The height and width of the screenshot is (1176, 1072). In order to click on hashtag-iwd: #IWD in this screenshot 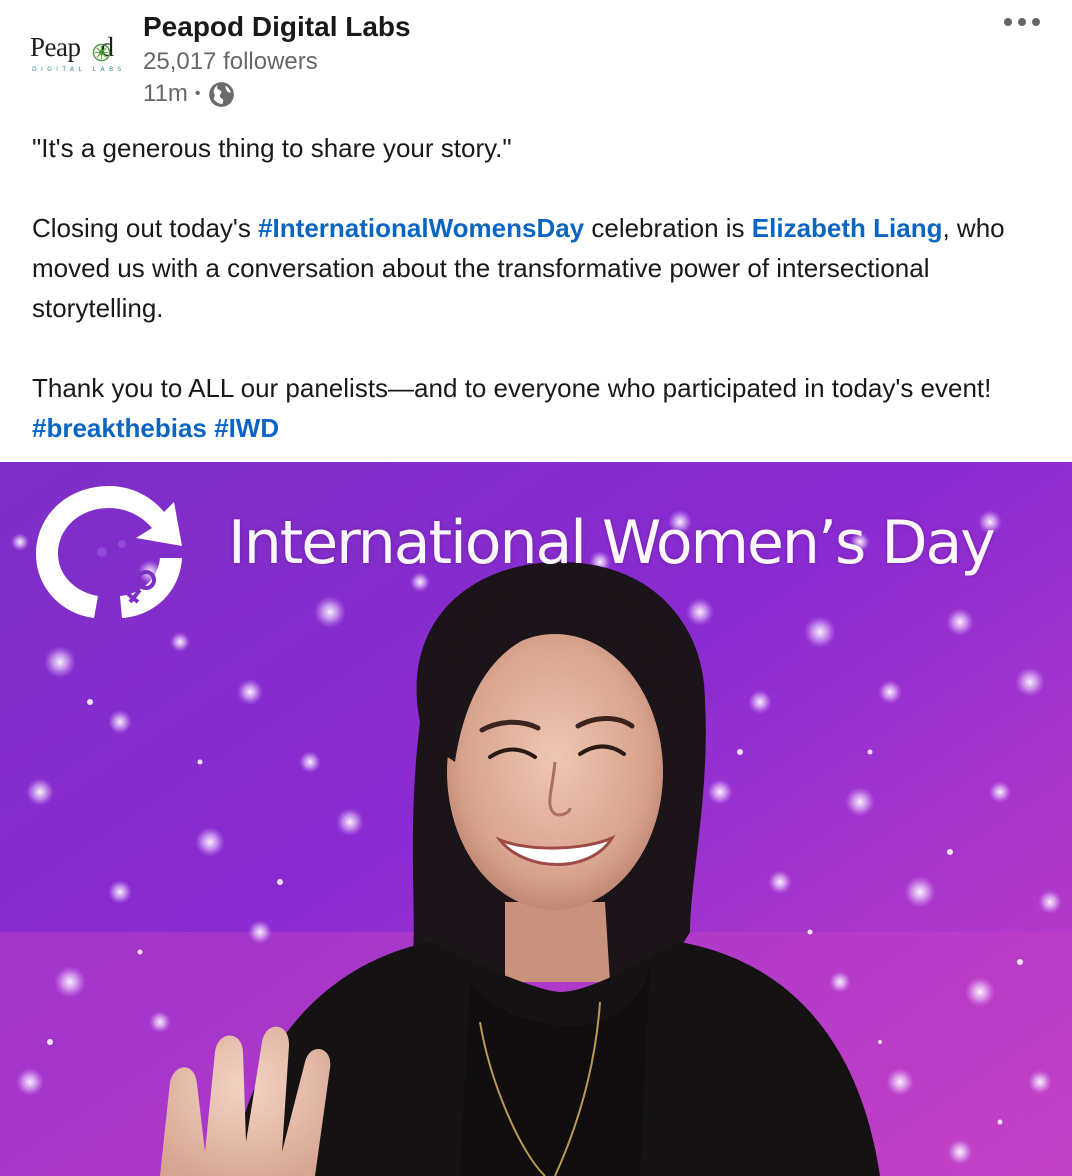, I will do `click(246, 428)`.